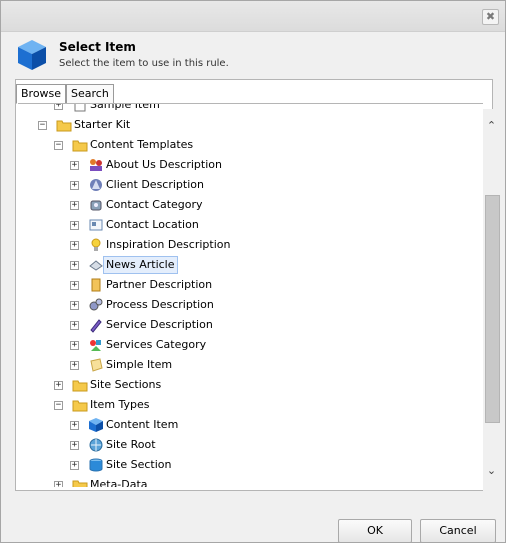  Describe the element at coordinates (248, 365) in the screenshot. I see `tree-node: + Simple Item` at that location.